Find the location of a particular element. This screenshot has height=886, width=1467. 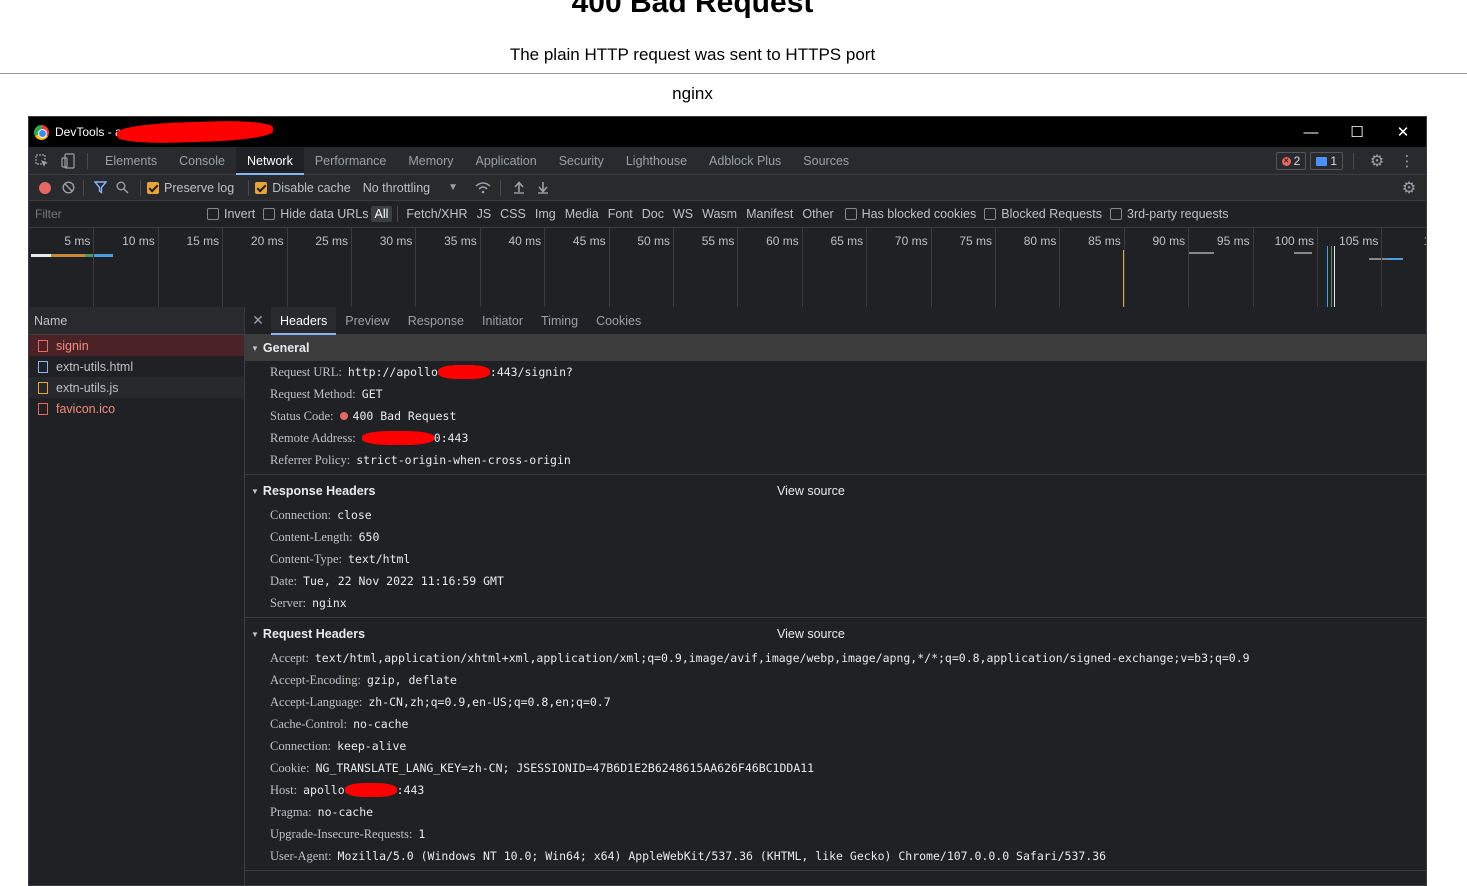

tab-memory: Memory is located at coordinates (430, 161).